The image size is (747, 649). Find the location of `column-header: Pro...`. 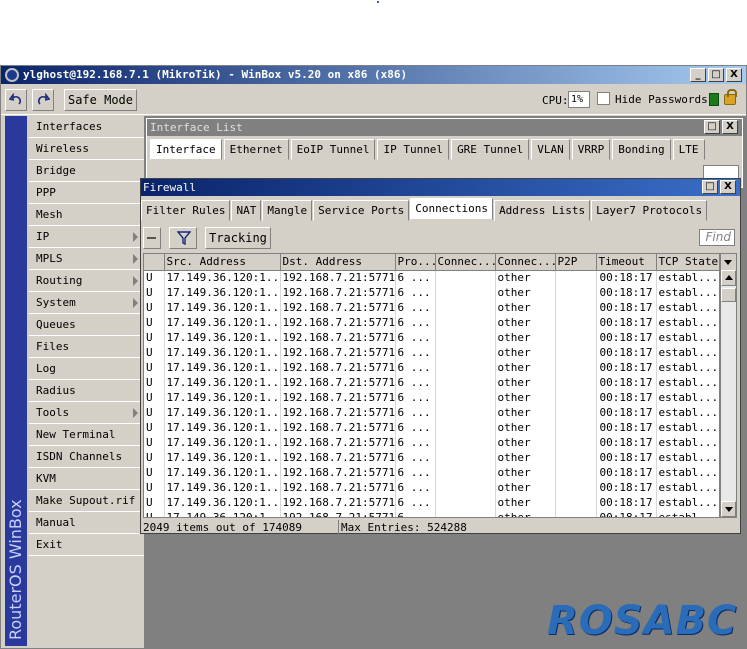

column-header: Pro... is located at coordinates (415, 262).